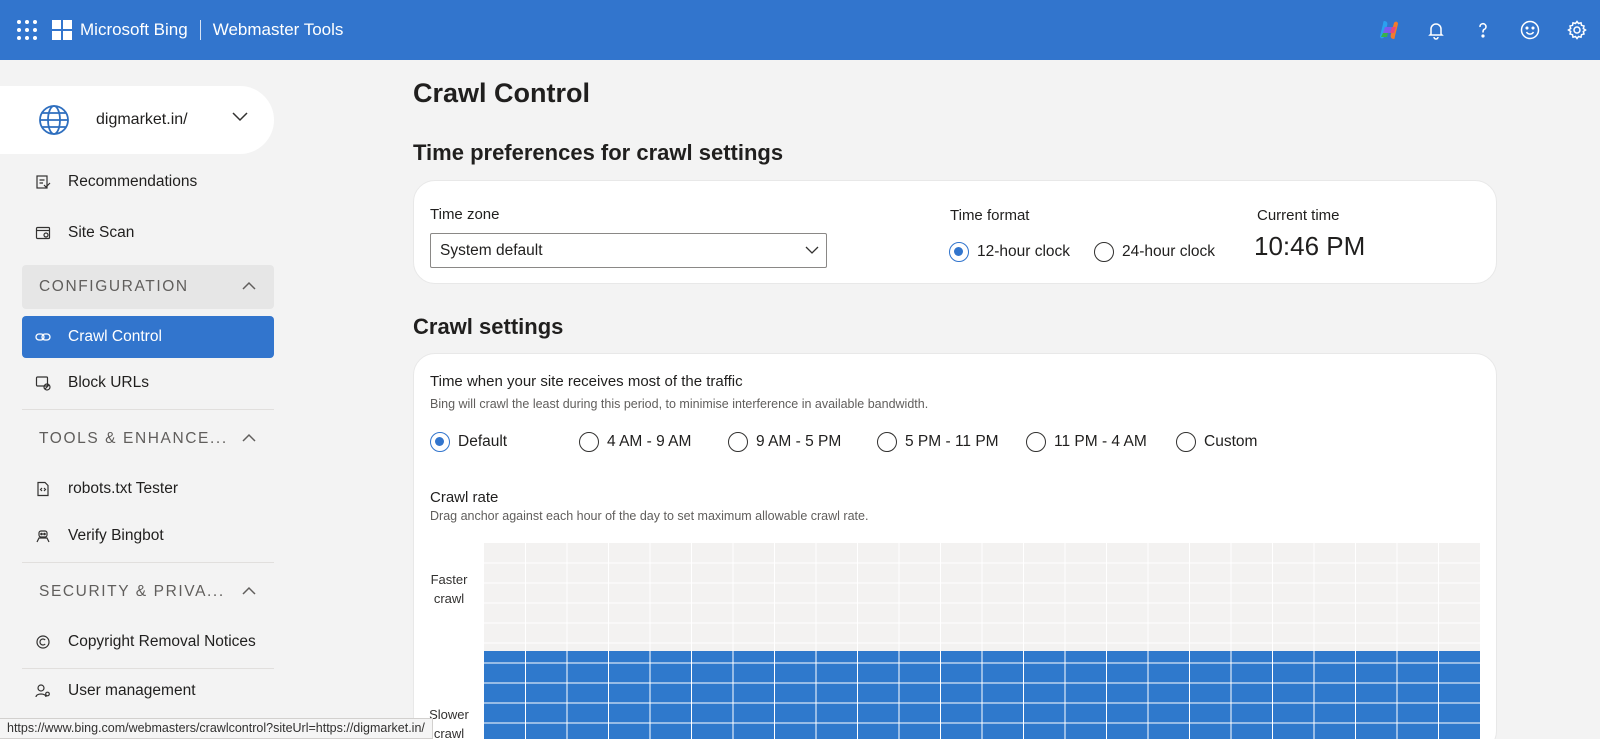 Image resolution: width=1600 pixels, height=739 pixels. What do you see at coordinates (502, 93) in the screenshot?
I see `page-title: Crawl Control` at bounding box center [502, 93].